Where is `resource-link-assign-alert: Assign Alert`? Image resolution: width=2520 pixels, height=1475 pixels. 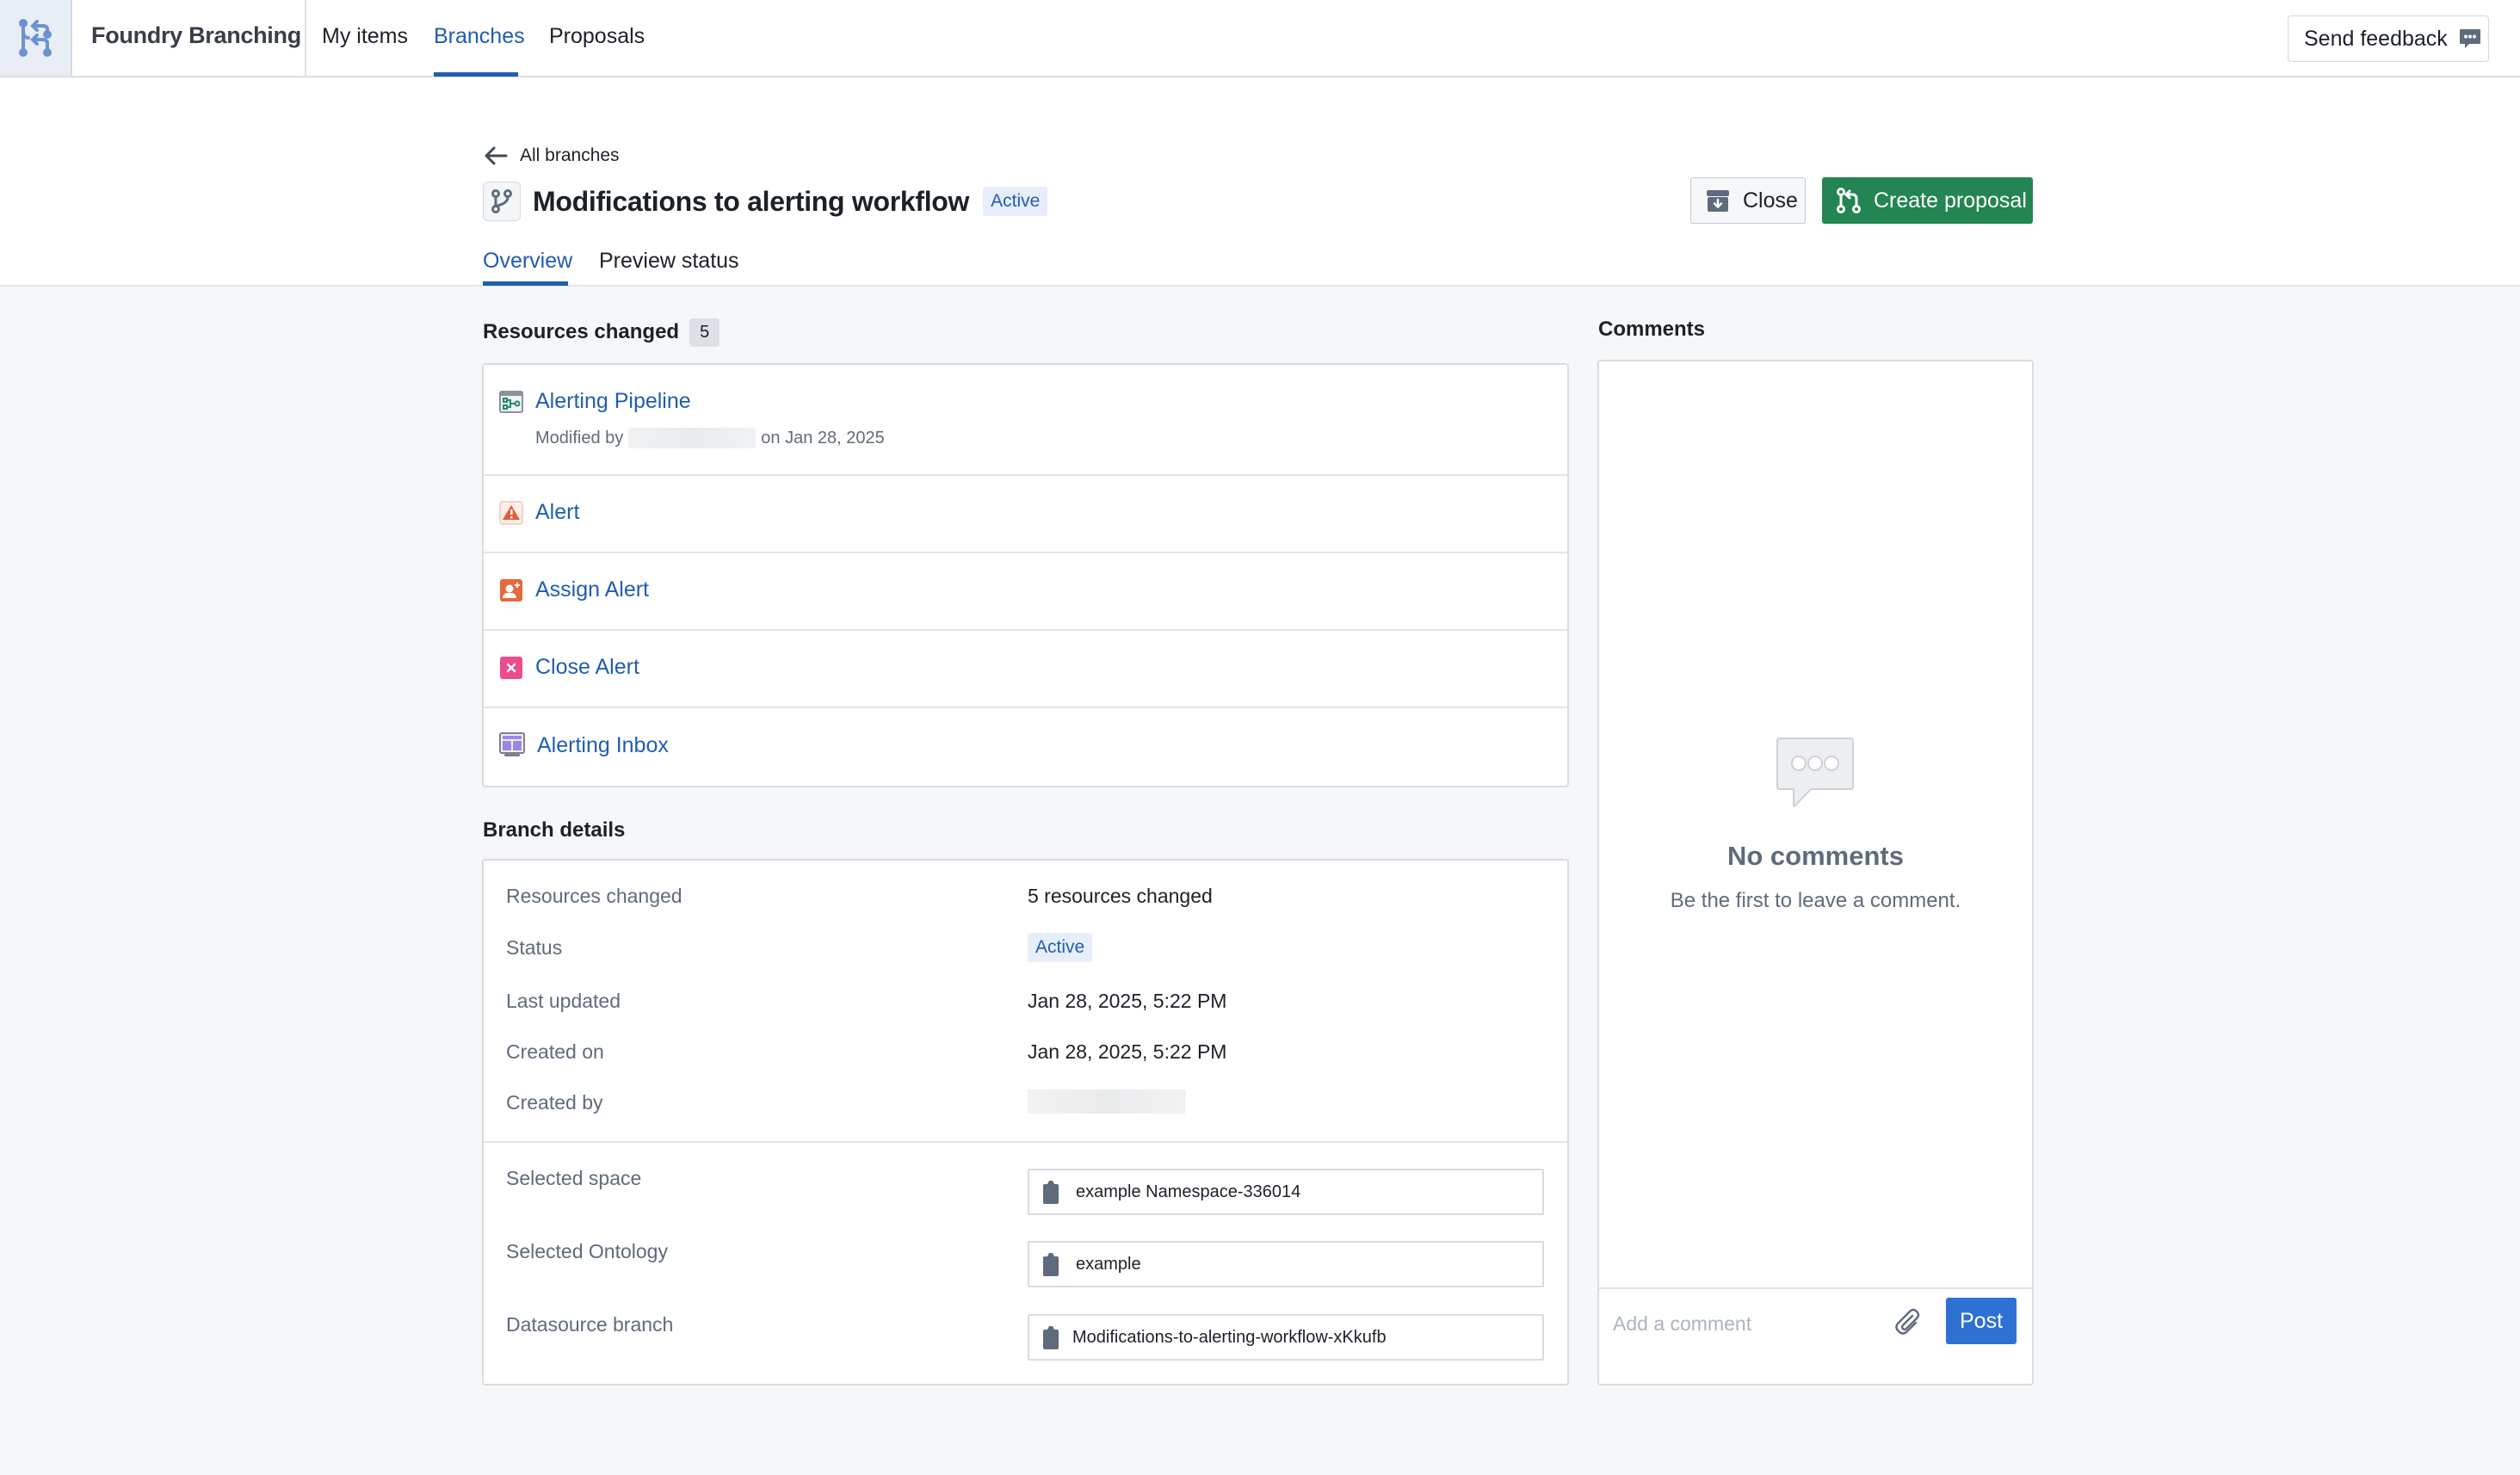 resource-link-assign-alert: Assign Alert is located at coordinates (574, 589).